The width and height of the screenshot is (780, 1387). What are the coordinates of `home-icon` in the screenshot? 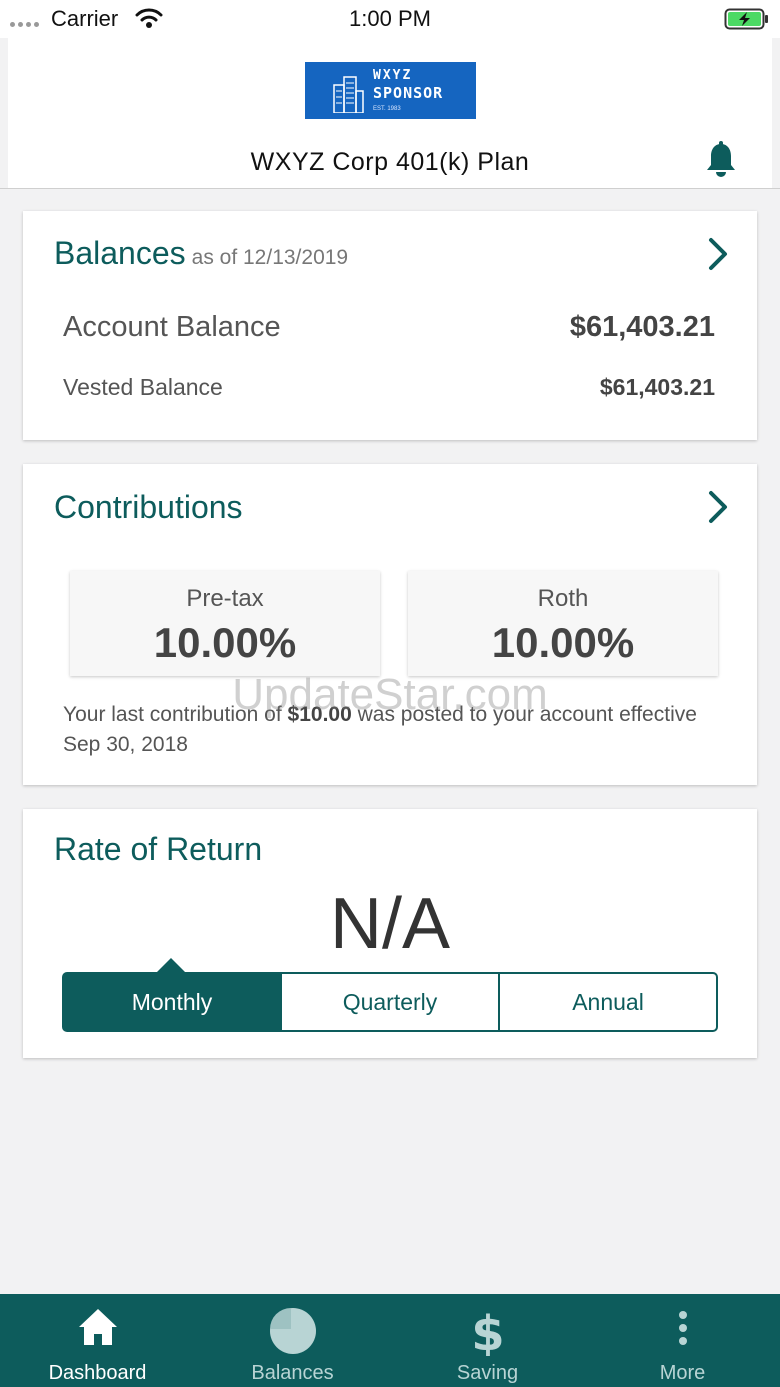 It's located at (97, 1327).